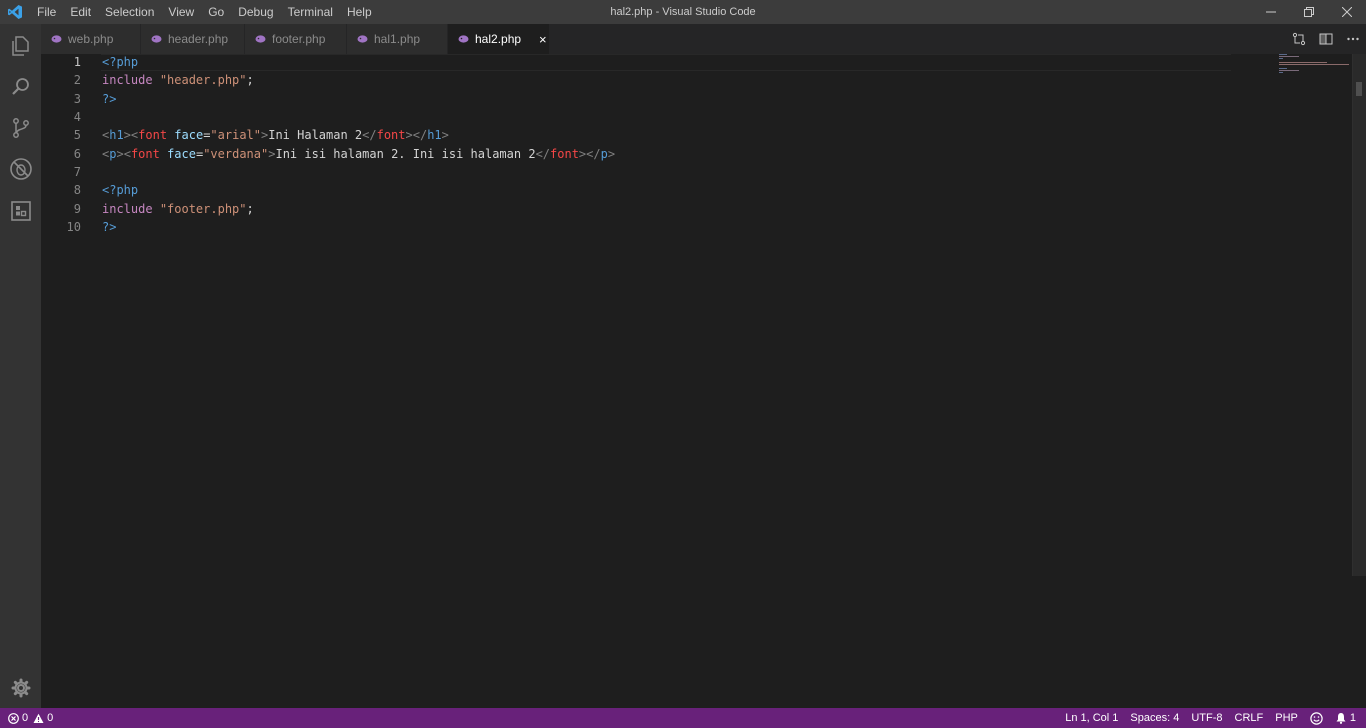 This screenshot has height=728, width=1366. I want to click on vscode-logo-icon, so click(15, 12).